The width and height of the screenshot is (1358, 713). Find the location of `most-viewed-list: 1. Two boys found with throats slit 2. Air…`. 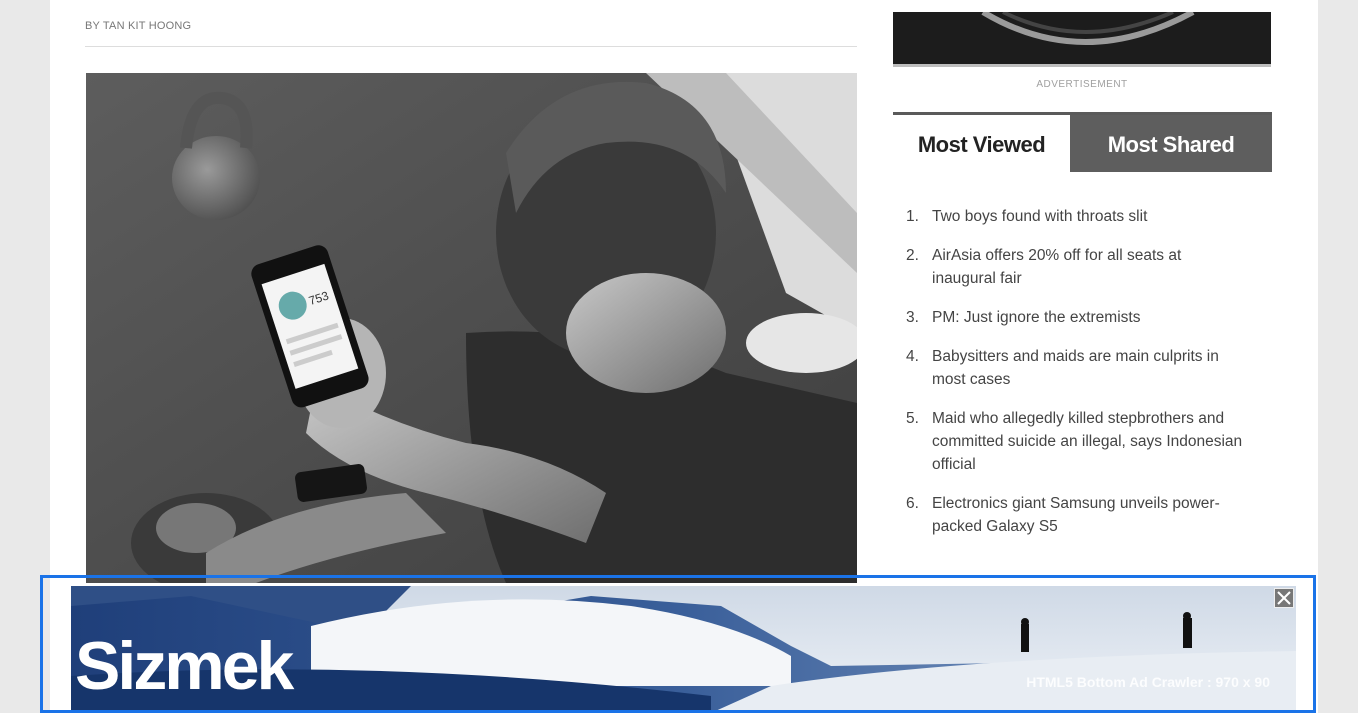

most-viewed-list: 1. Two boys found with throats slit 2. Air… is located at coordinates (1076, 379).